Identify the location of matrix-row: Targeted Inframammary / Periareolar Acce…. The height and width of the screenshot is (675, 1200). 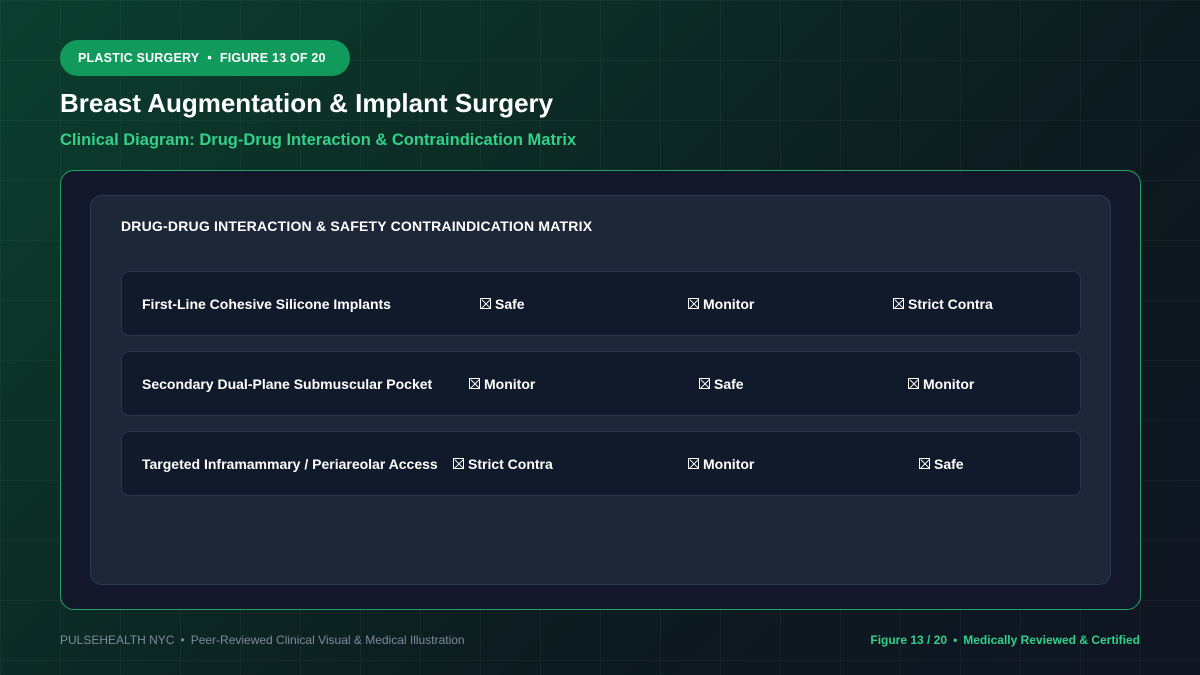
(601, 463).